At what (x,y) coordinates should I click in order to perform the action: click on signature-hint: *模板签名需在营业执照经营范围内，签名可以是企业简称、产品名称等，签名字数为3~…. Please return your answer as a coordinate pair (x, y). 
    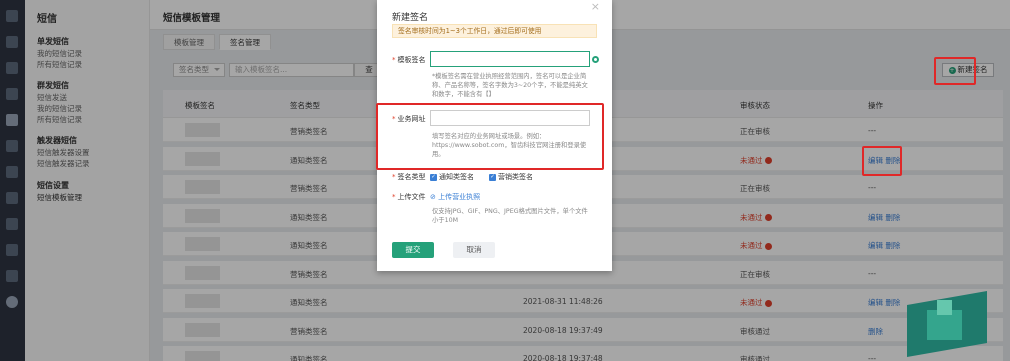
    Looking at the image, I should click on (510, 85).